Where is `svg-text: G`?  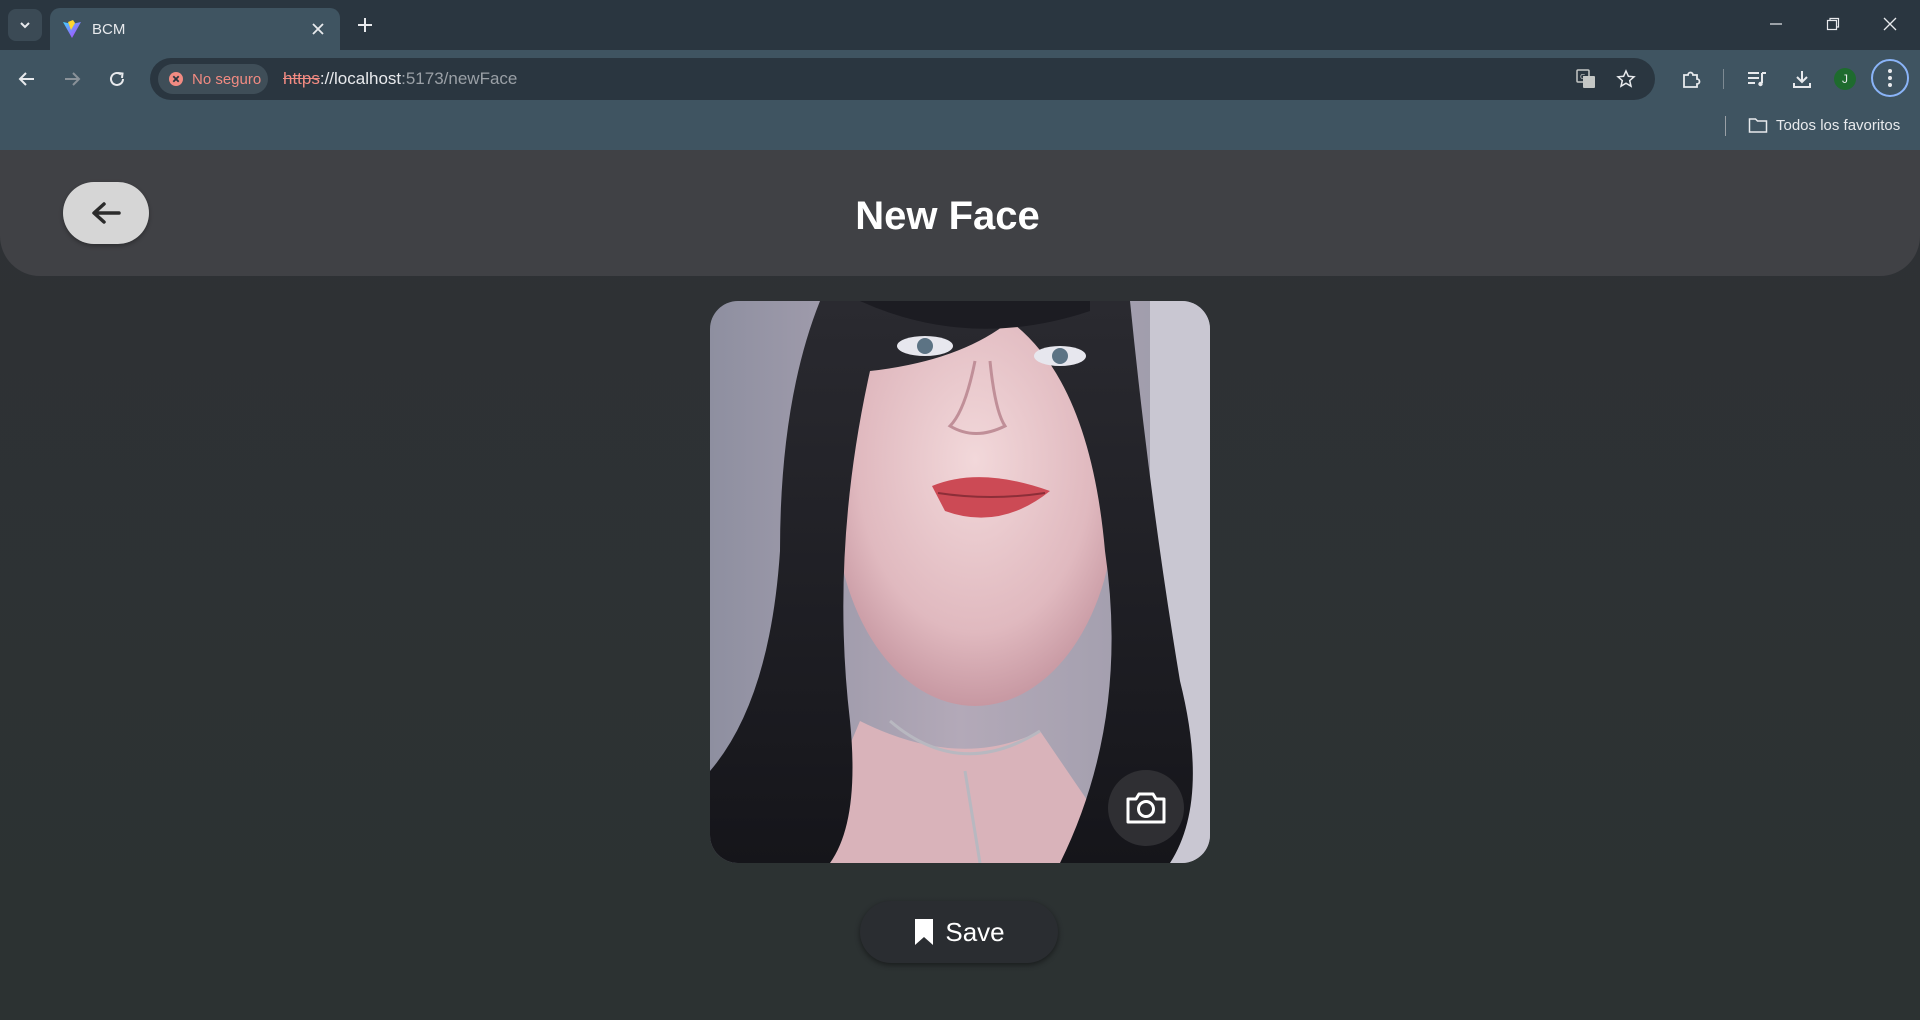
svg-text: G is located at coordinates (1582, 77).